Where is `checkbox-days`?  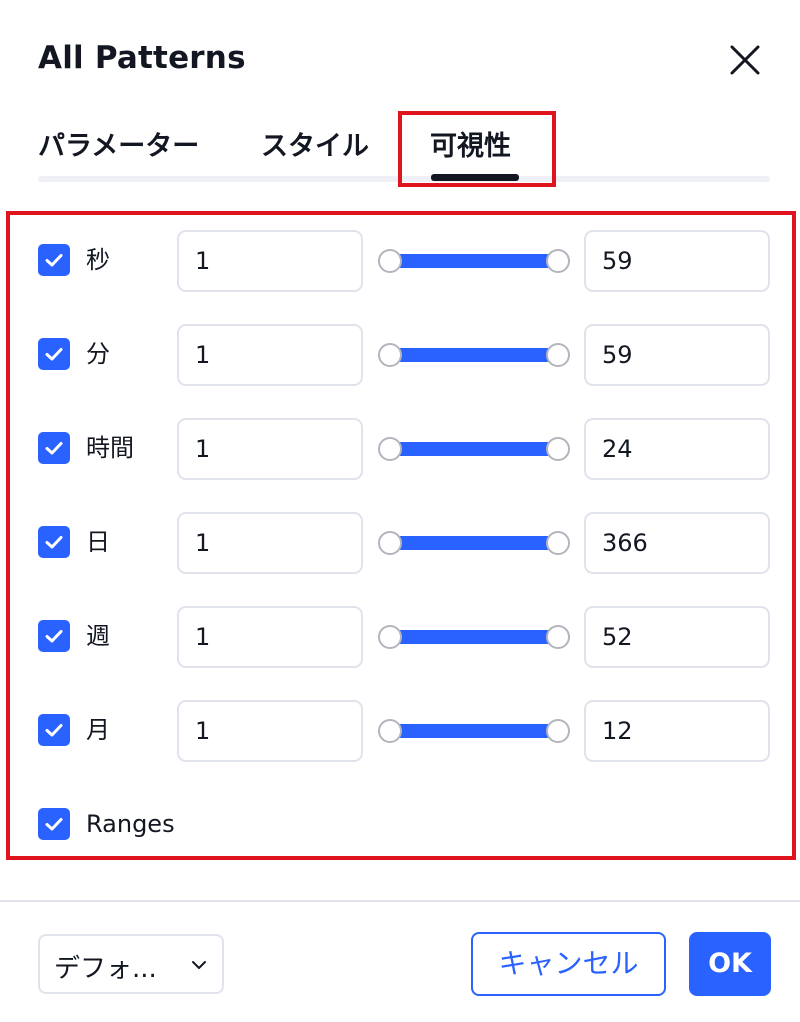 checkbox-days is located at coordinates (54, 542).